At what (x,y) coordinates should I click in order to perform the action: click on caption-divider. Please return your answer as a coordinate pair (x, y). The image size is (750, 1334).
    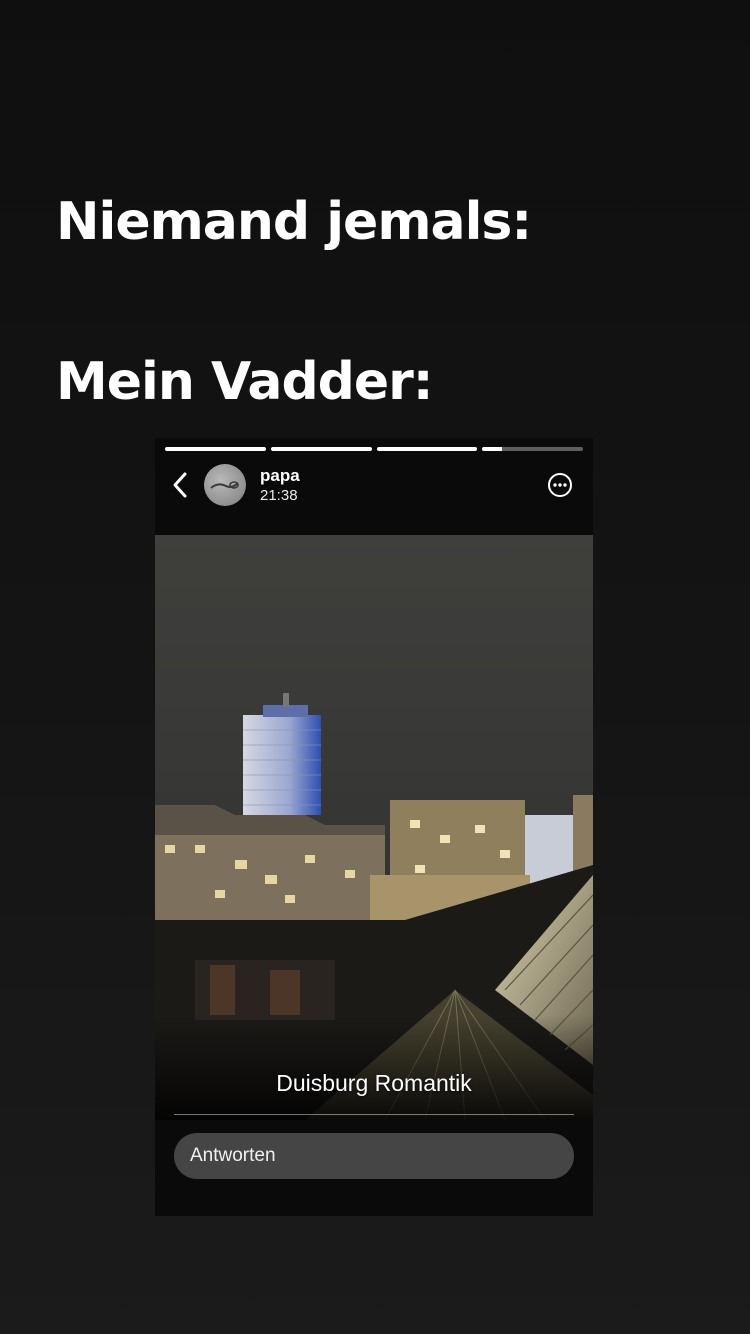
    Looking at the image, I should click on (374, 1114).